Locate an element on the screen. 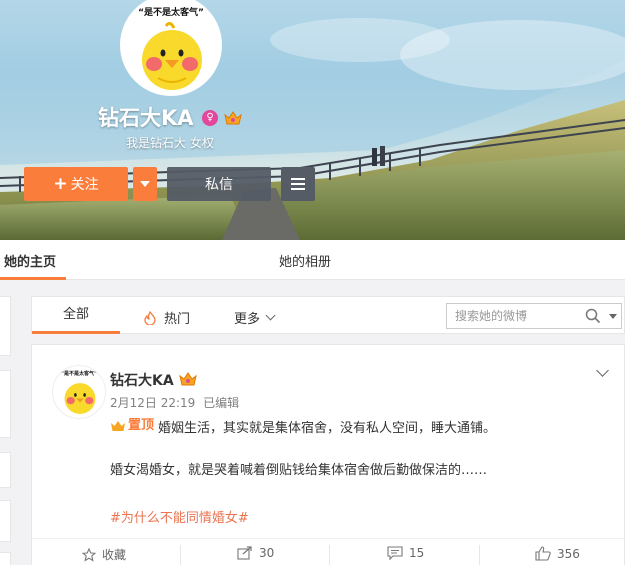  tab-album: 她的相册 is located at coordinates (305, 260).